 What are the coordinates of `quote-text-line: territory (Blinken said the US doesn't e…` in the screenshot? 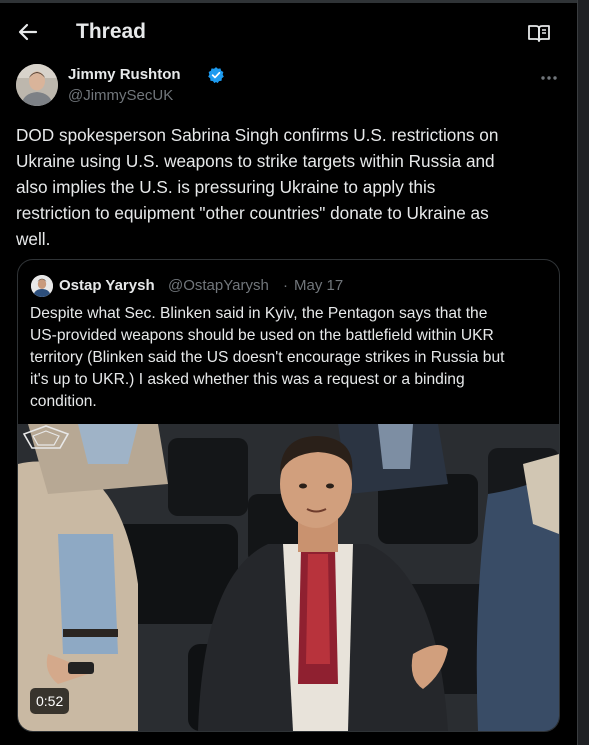 It's located at (267, 357).